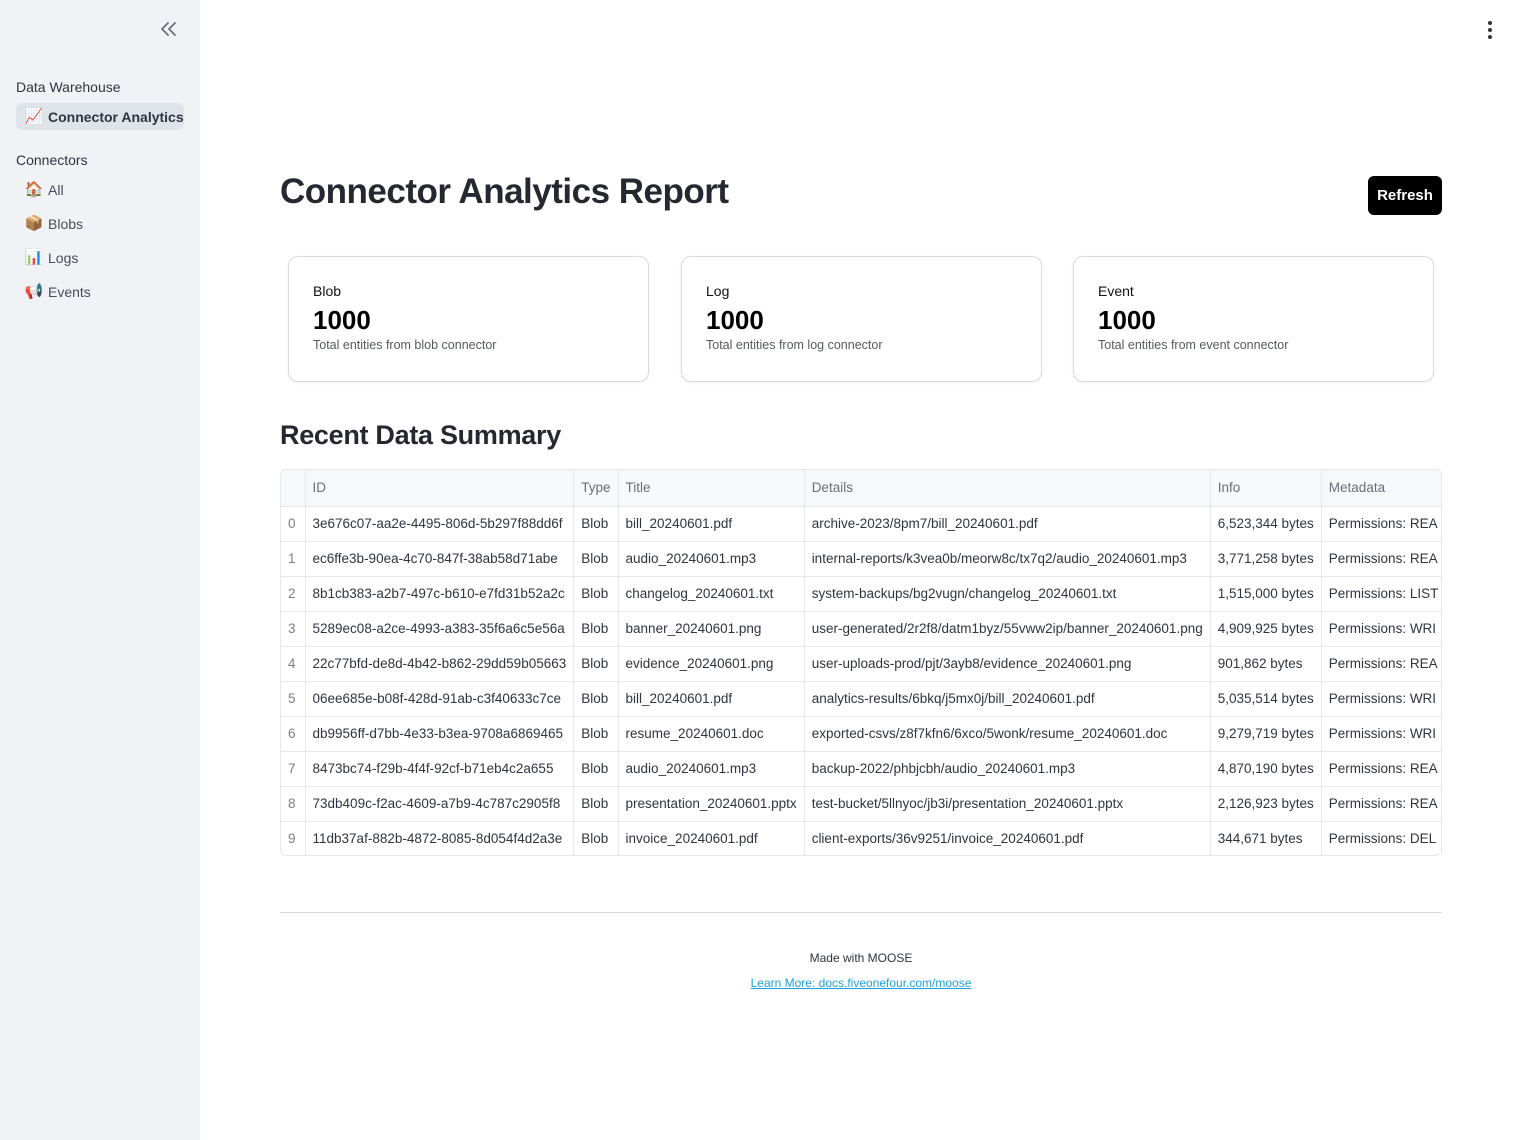 The image size is (1522, 1140). What do you see at coordinates (293, 488) in the screenshot?
I see `column-header-index` at bounding box center [293, 488].